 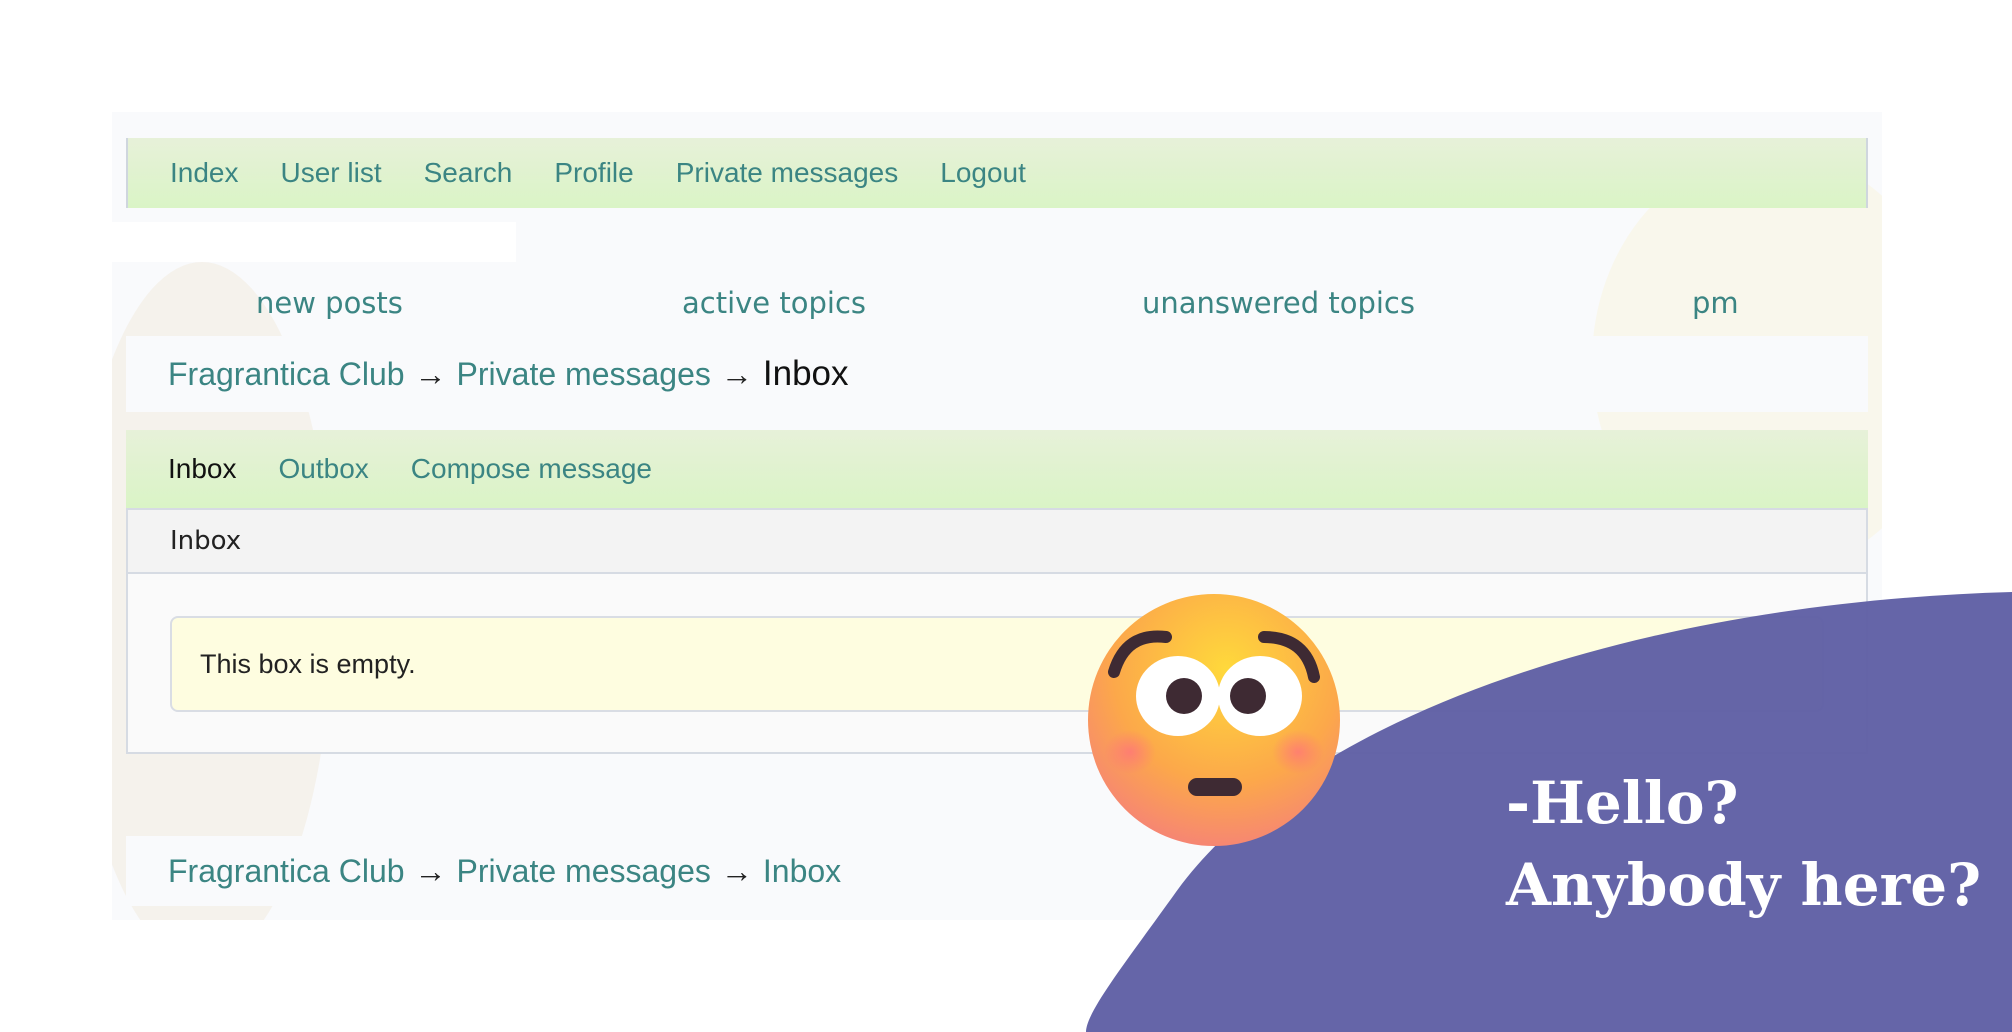 What do you see at coordinates (593, 173) in the screenshot?
I see `nav-profile: Profile` at bounding box center [593, 173].